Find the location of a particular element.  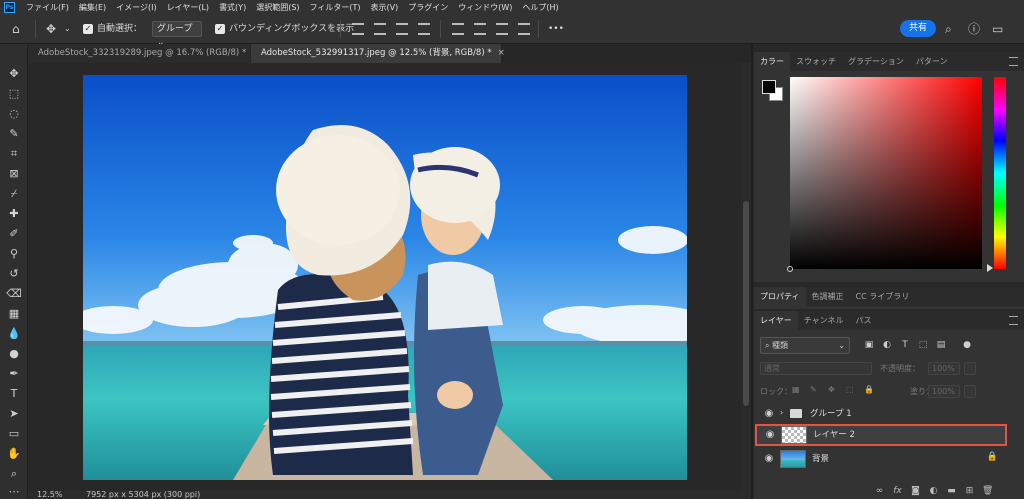

menu-help: ヘルプ(H) is located at coordinates (540, 7).